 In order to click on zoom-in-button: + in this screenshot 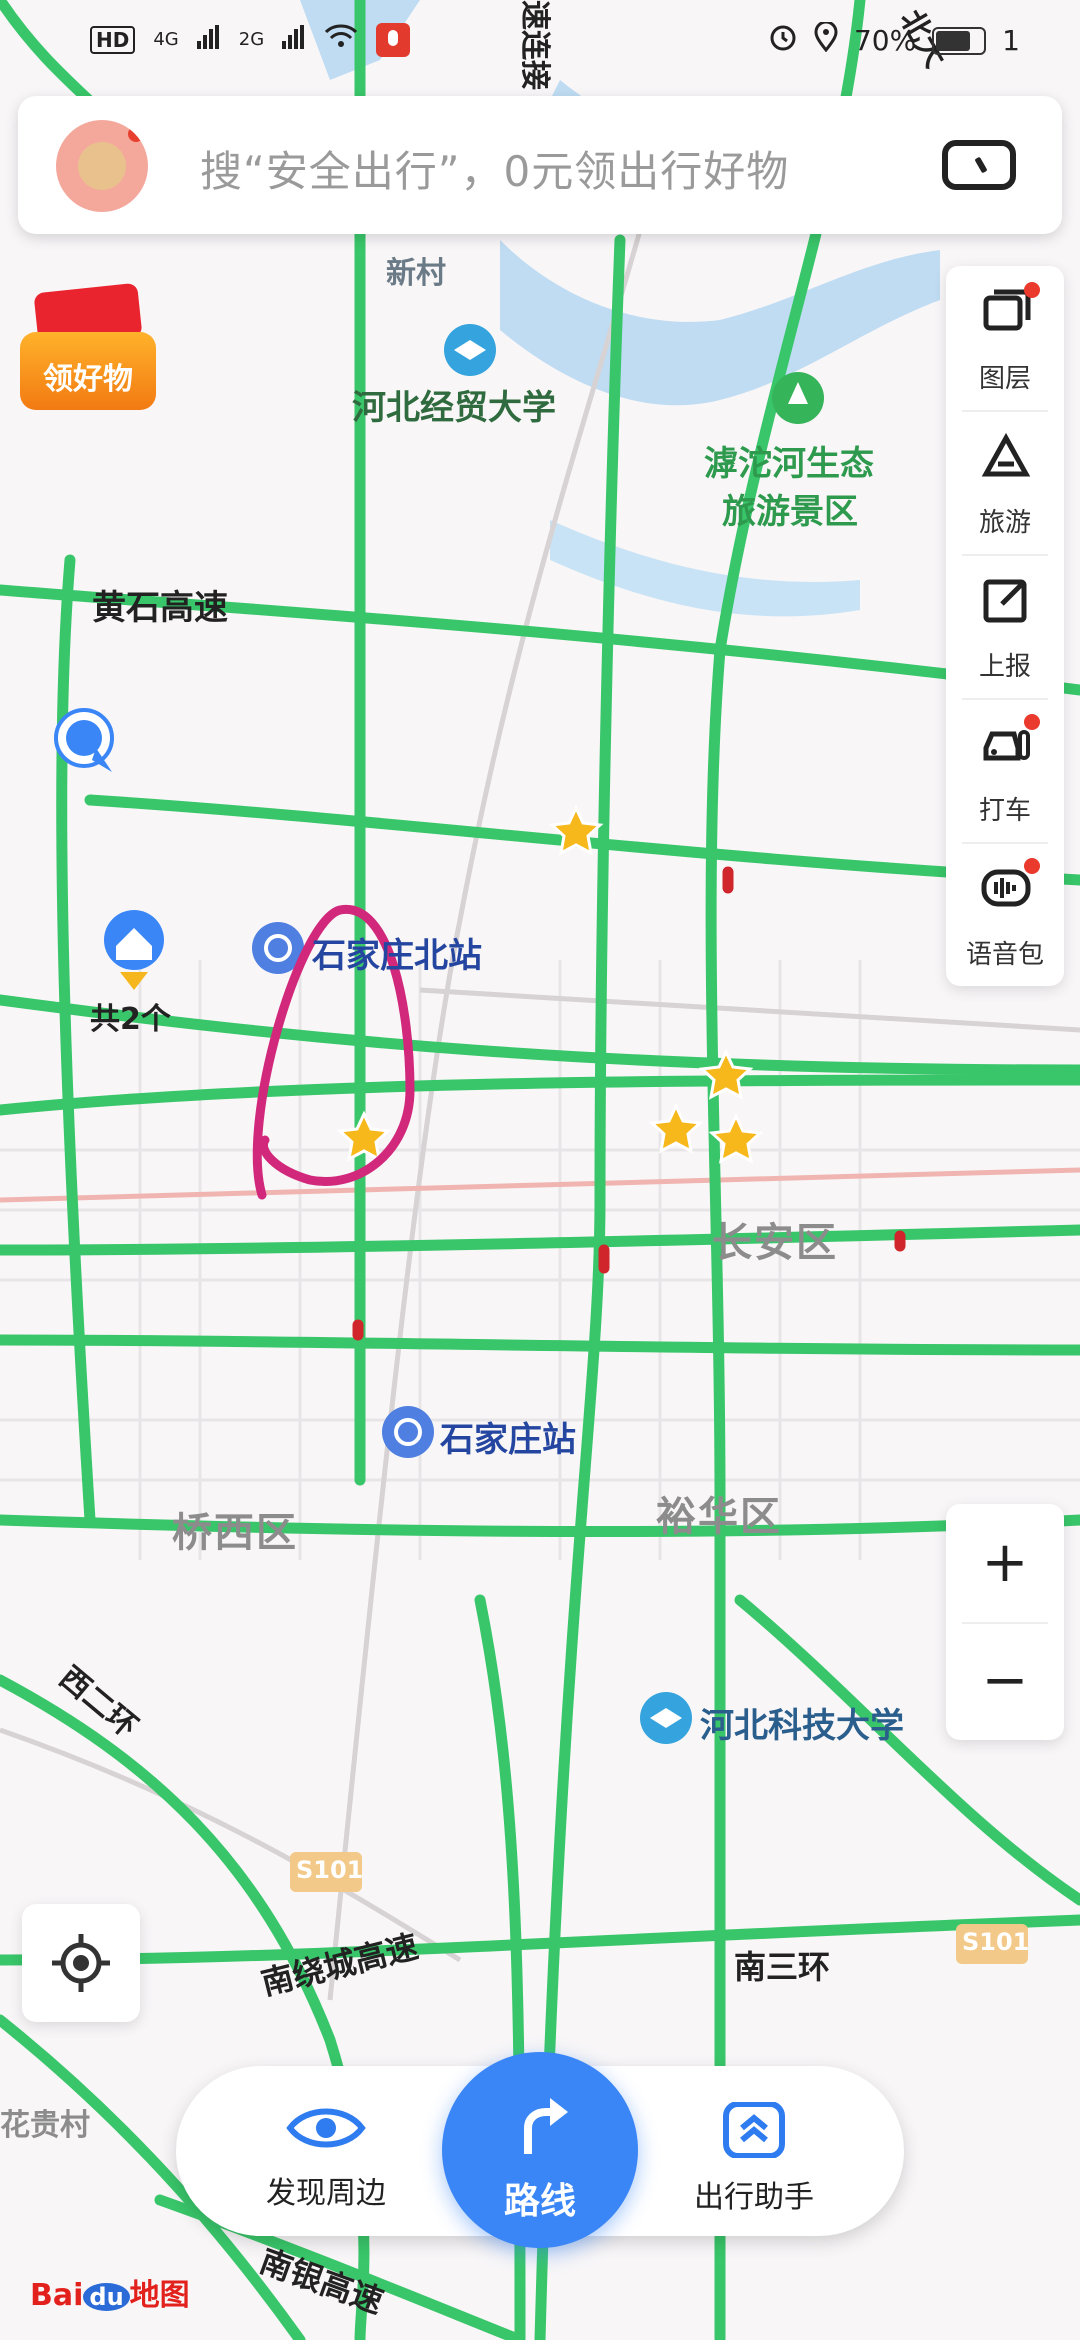, I will do `click(1005, 1563)`.